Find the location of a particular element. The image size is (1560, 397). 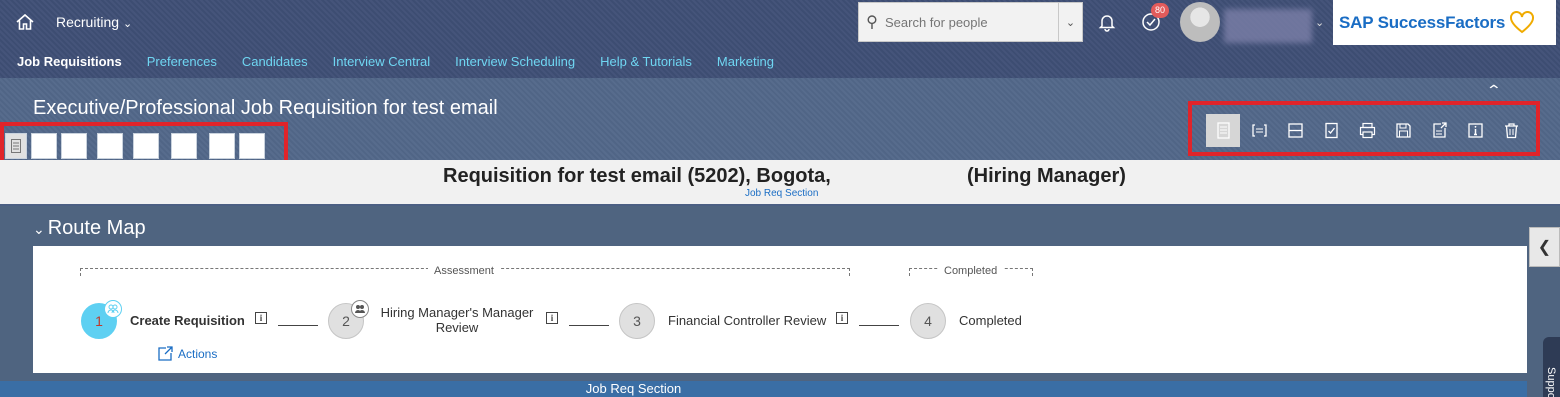

print-icon is located at coordinates (1367, 130).